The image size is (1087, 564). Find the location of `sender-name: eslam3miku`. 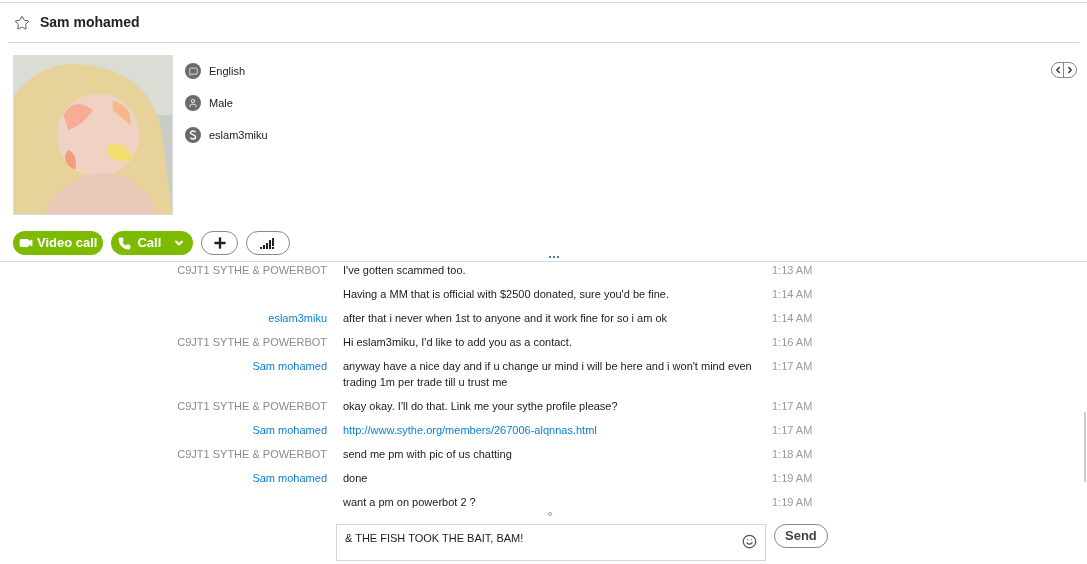

sender-name: eslam3miku is located at coordinates (297, 318).